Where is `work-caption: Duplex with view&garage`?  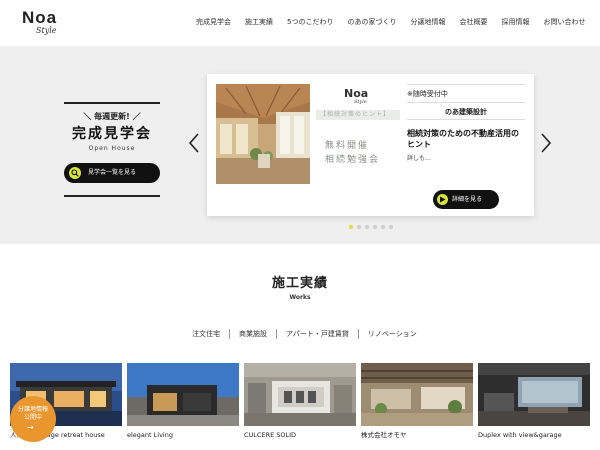 work-caption: Duplex with view&garage is located at coordinates (520, 435).